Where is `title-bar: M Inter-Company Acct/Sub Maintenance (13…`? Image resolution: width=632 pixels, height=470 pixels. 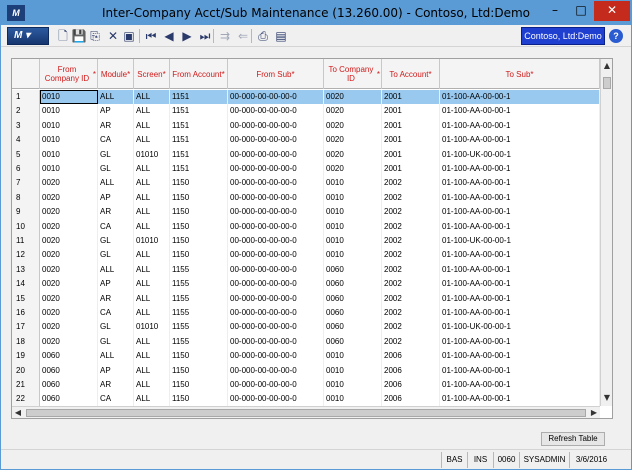 title-bar: M Inter-Company Acct/Sub Maintenance (13… is located at coordinates (316, 13).